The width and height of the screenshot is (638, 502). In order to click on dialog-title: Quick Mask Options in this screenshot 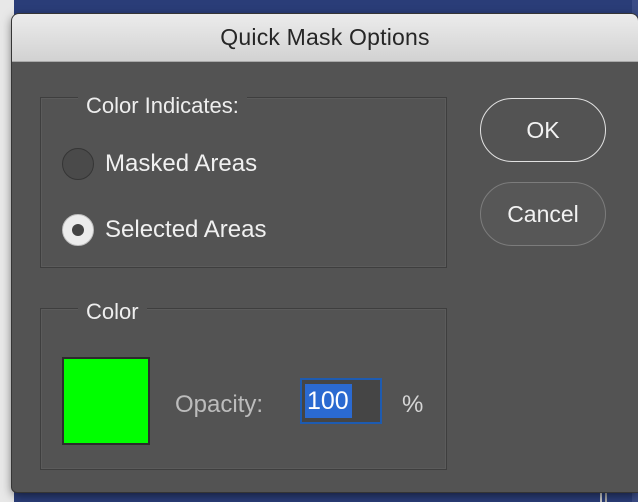, I will do `click(325, 37)`.